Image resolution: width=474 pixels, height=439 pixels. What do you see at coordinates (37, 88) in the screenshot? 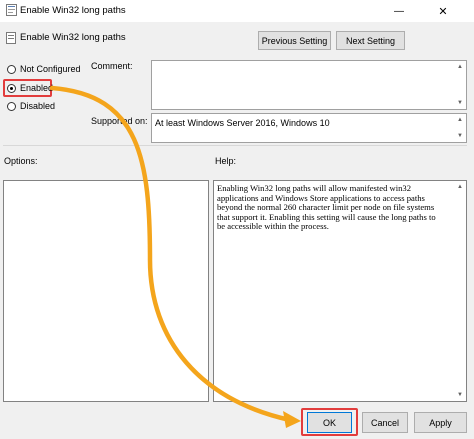
I see `radio-label: Enabled` at bounding box center [37, 88].